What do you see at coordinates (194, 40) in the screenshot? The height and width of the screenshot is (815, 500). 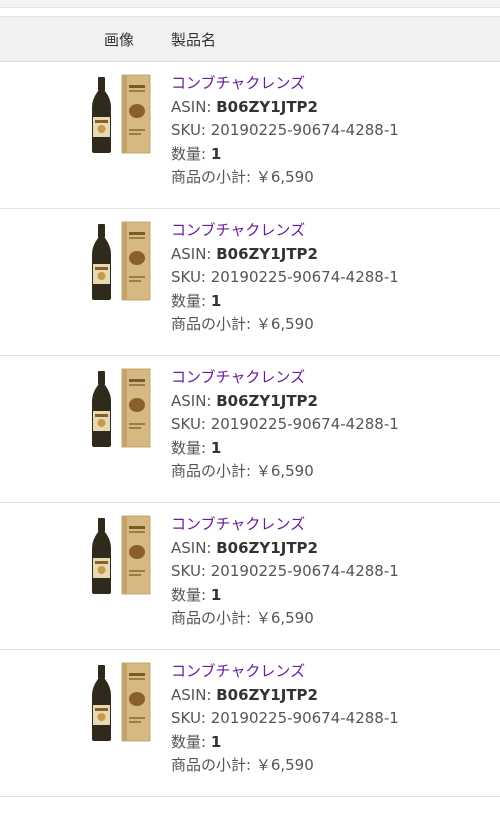 I see `product-name-column-header: 製品名` at bounding box center [194, 40].